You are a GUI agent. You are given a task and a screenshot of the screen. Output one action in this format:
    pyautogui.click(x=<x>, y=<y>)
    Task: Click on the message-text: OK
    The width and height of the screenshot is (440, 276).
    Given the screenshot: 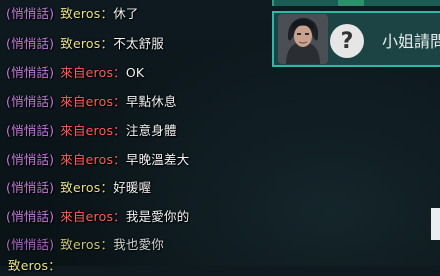 What is the action you would take?
    pyautogui.click(x=135, y=72)
    